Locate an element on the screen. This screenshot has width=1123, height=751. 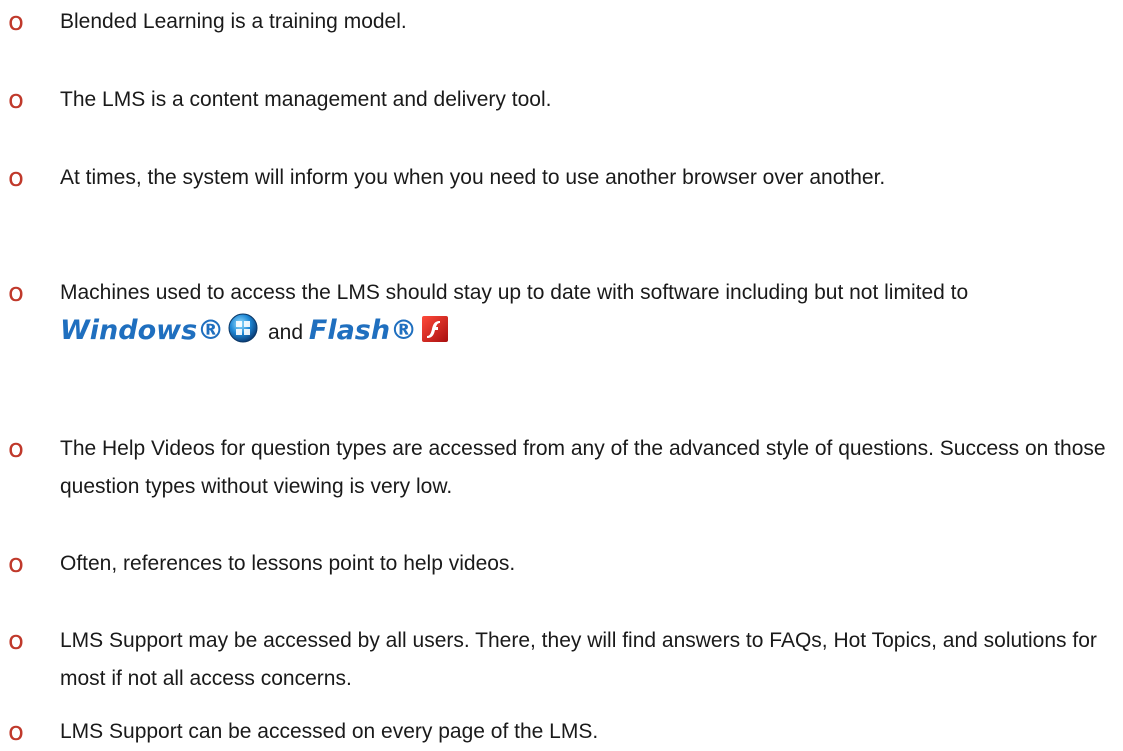
windows-brand-text: Windows® is located at coordinates (142, 330).